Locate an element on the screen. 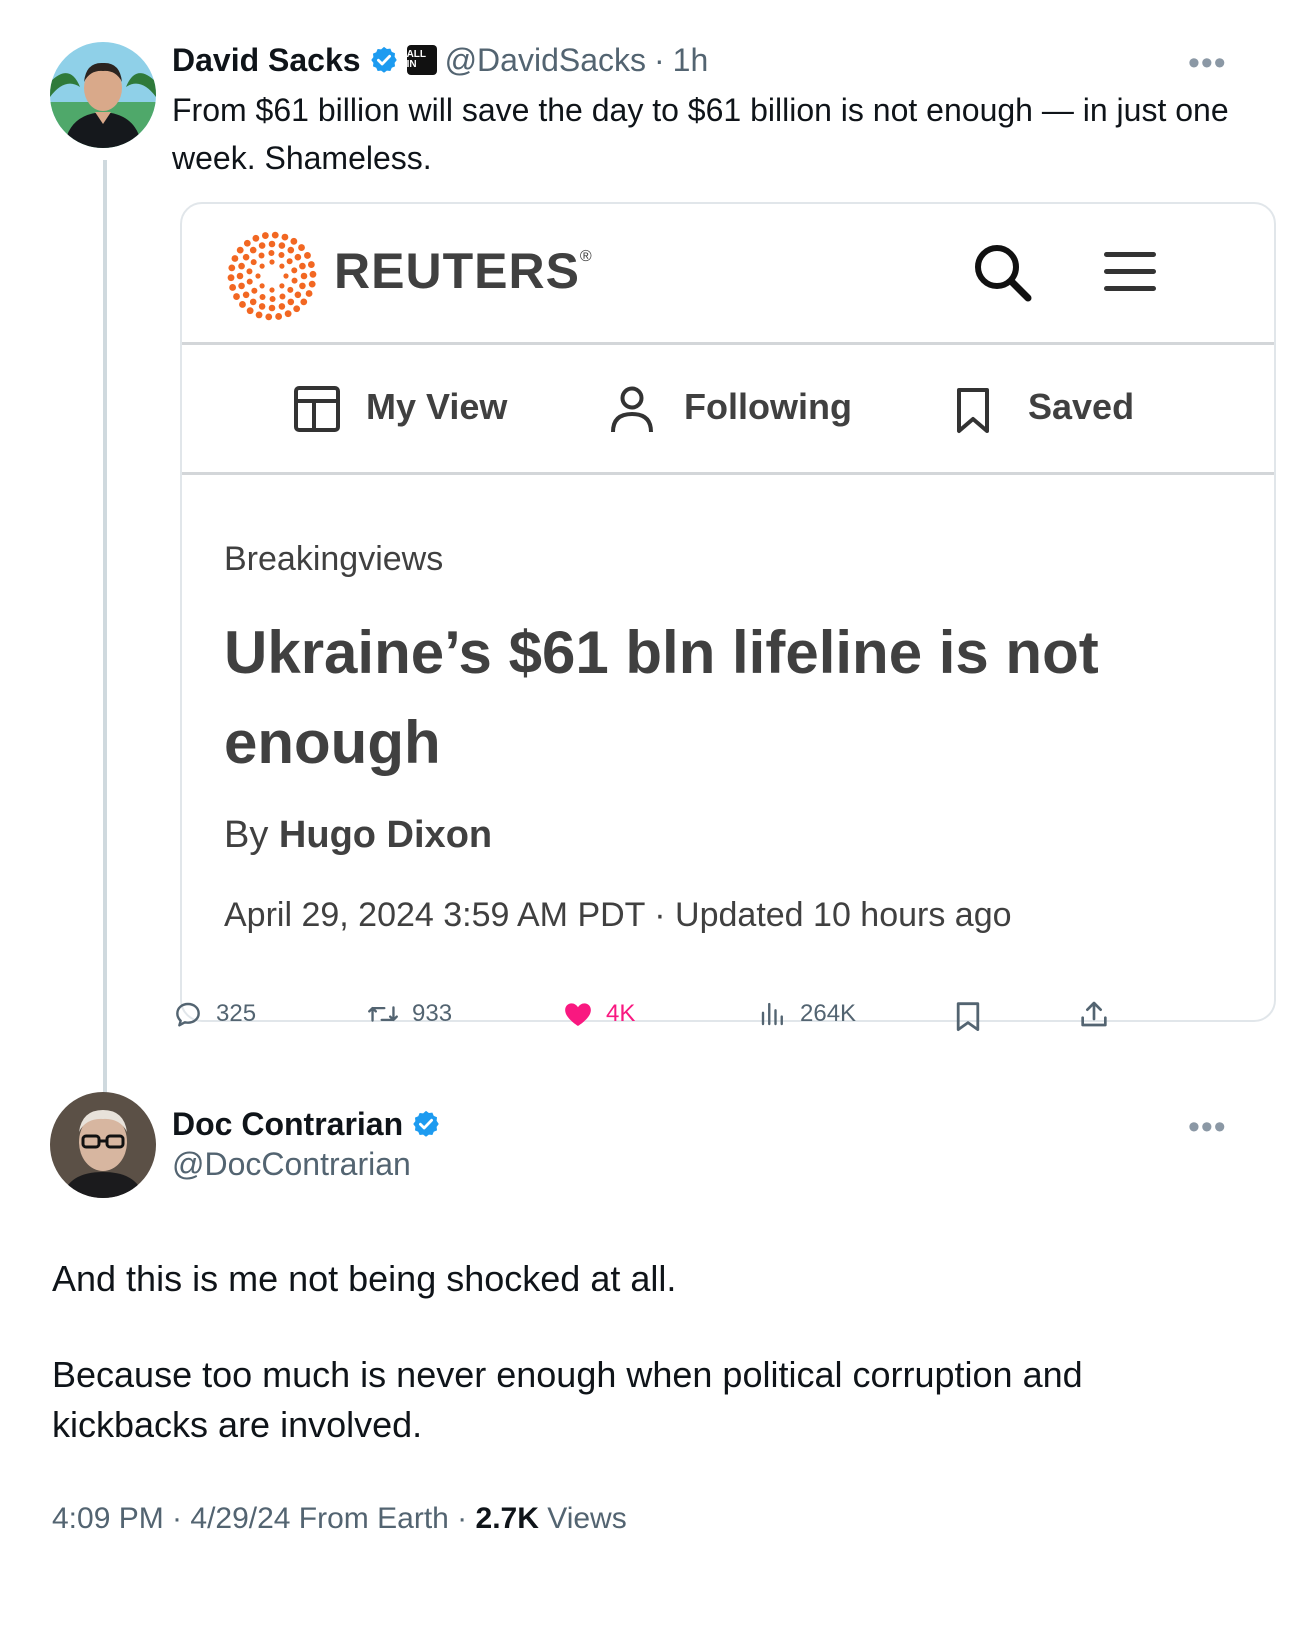 The height and width of the screenshot is (1626, 1300). repost-button: 933 is located at coordinates (409, 1014).